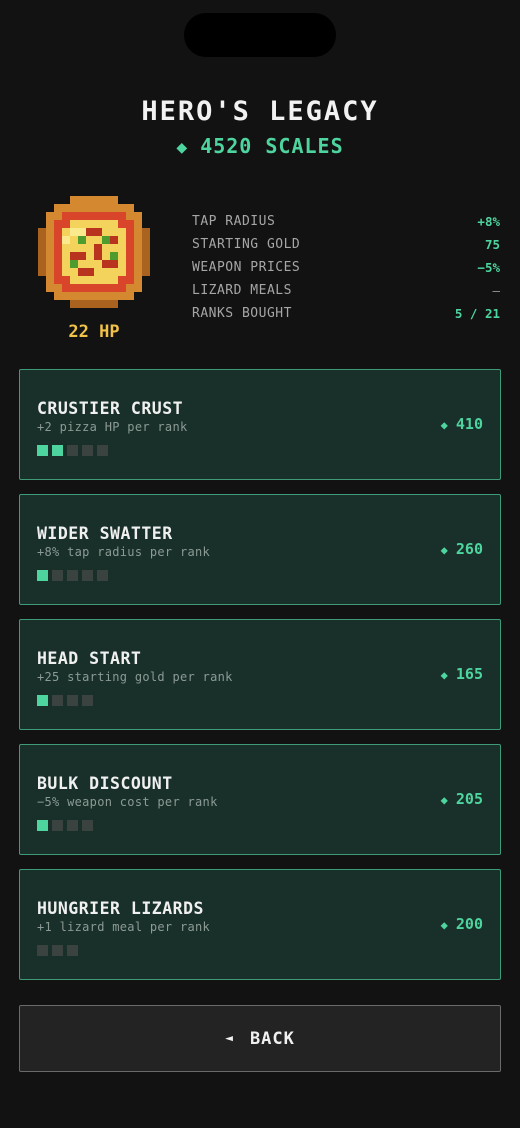  What do you see at coordinates (124, 552) in the screenshot?
I see `upgrade-description: +8% tap radius per rank` at bounding box center [124, 552].